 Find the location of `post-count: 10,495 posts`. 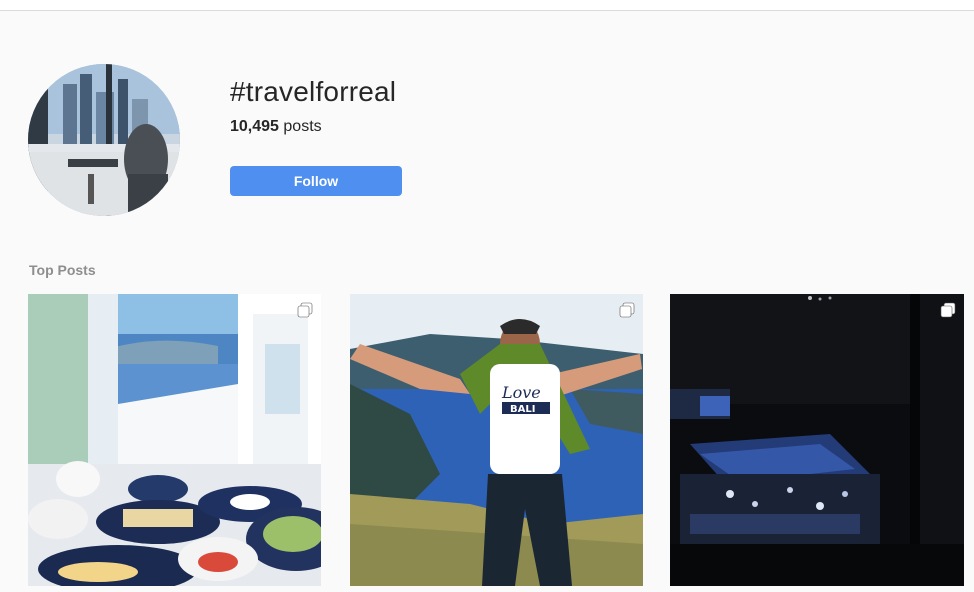

post-count: 10,495 posts is located at coordinates (276, 127).